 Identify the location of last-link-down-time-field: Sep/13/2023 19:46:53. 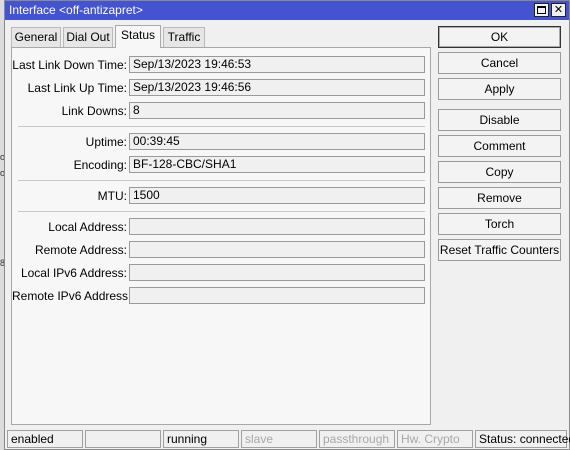
(277, 64).